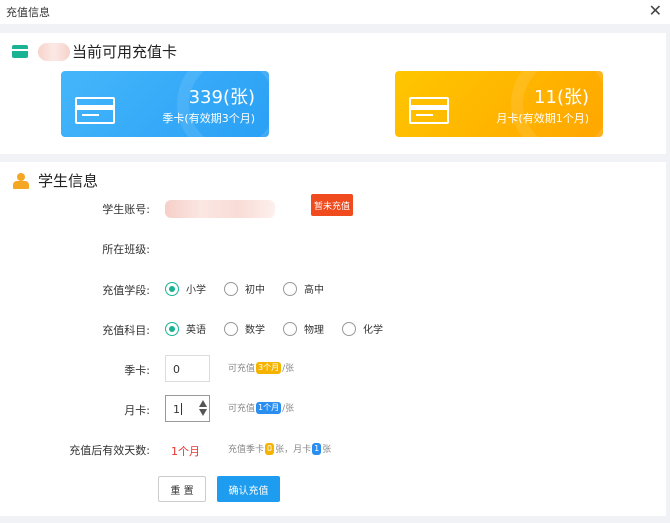 This screenshot has height=523, width=670. What do you see at coordinates (303, 328) in the screenshot?
I see `subject-radio-physics: 物理` at bounding box center [303, 328].